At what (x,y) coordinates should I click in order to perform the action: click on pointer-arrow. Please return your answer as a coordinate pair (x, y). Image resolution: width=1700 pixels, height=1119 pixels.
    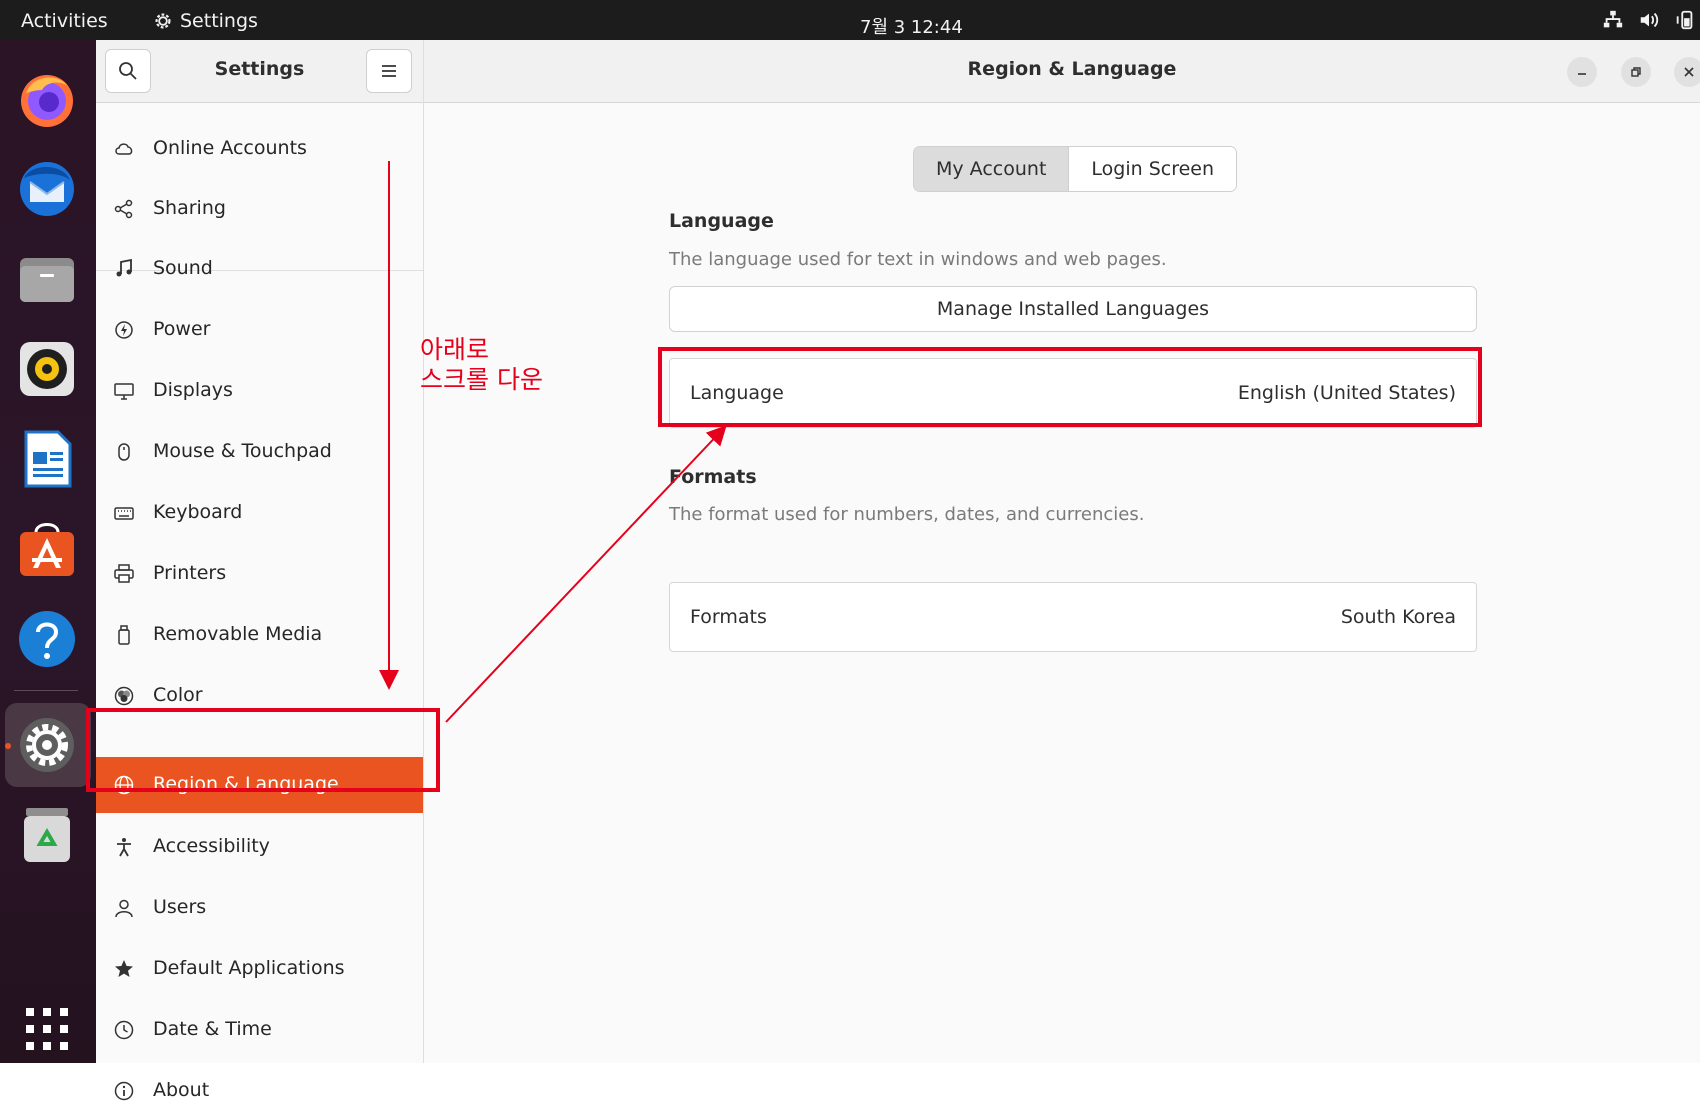
    Looking at the image, I should click on (586, 574).